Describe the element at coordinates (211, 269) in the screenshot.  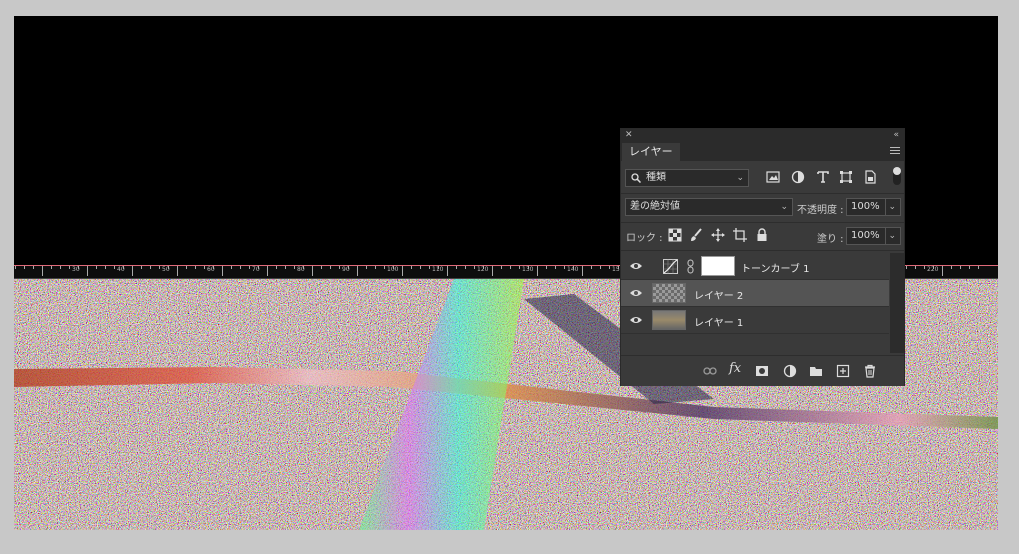
I see `ruler-number: 60` at that location.